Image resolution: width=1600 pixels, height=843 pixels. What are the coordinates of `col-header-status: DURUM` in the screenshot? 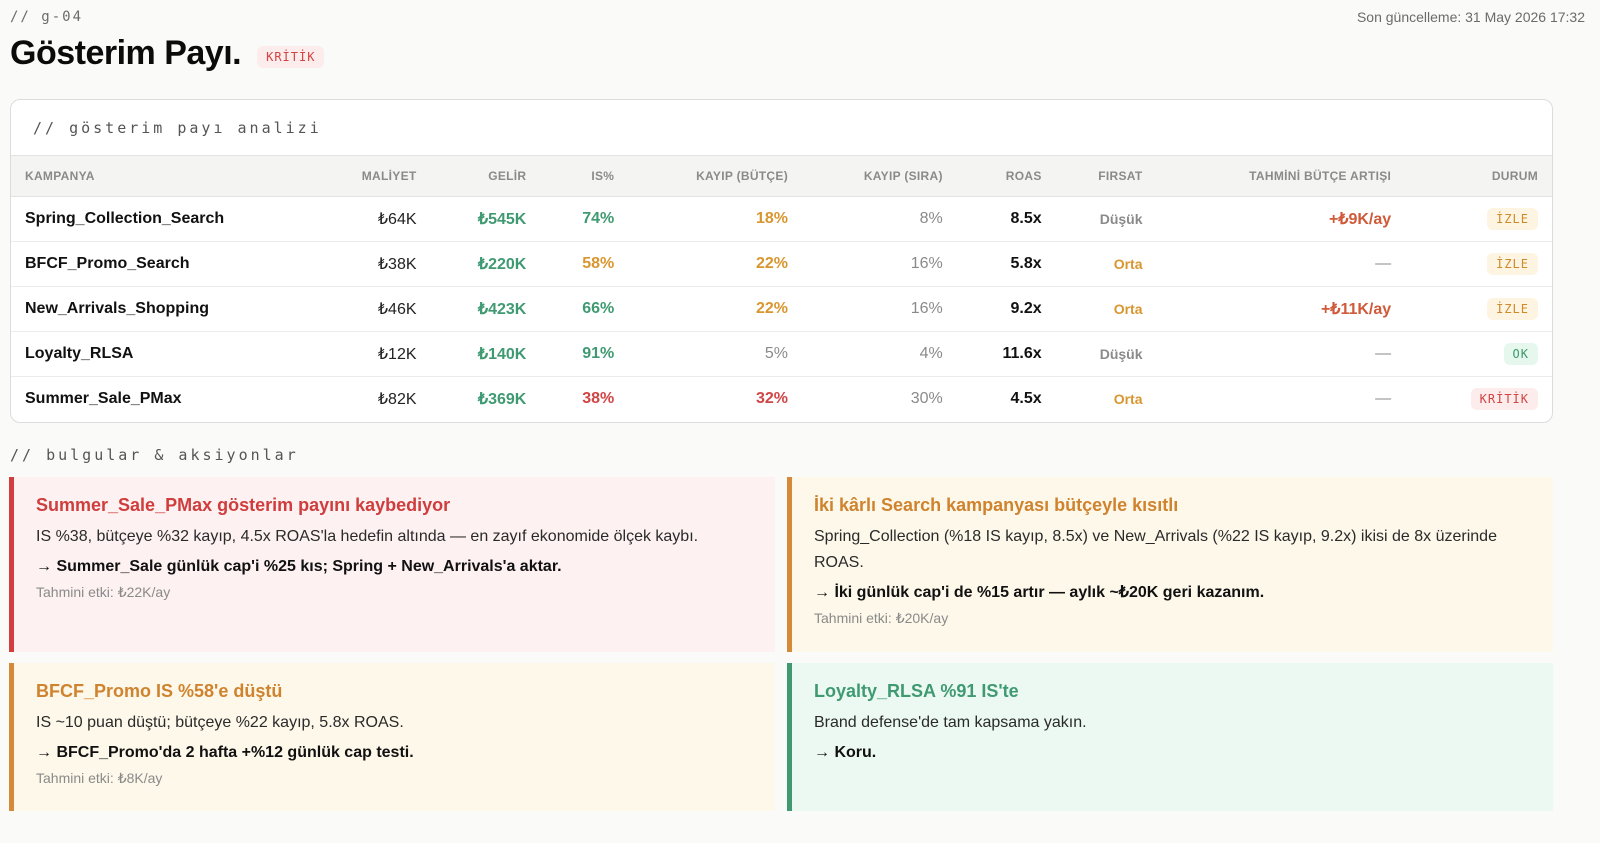 It's located at (1478, 176).